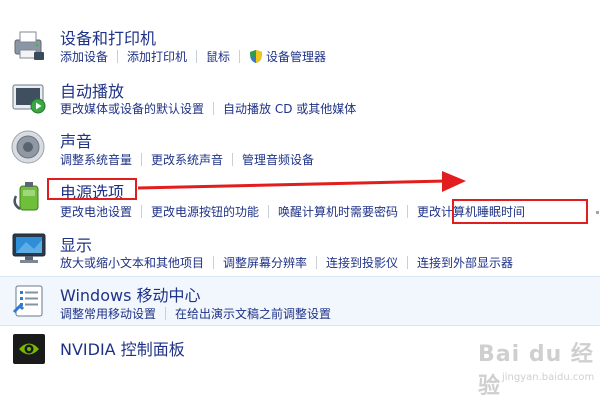 This screenshot has width=600, height=400. What do you see at coordinates (536, 370) in the screenshot?
I see `watermark-logo: Bai du 经验` at bounding box center [536, 370].